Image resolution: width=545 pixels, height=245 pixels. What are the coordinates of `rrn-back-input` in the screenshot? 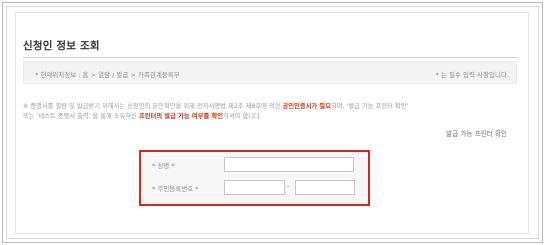 It's located at (325, 187).